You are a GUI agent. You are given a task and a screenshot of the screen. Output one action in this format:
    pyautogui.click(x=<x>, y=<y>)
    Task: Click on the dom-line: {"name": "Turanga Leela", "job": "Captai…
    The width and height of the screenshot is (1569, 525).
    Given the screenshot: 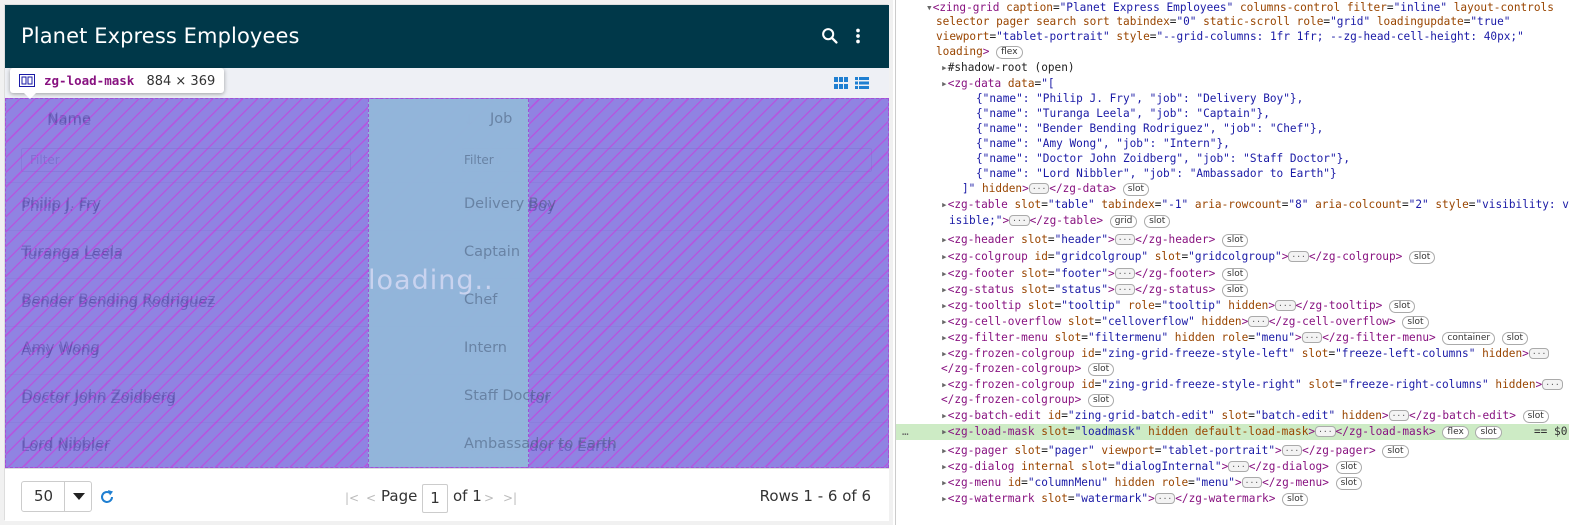 What is the action you would take?
    pyautogui.click(x=1123, y=113)
    